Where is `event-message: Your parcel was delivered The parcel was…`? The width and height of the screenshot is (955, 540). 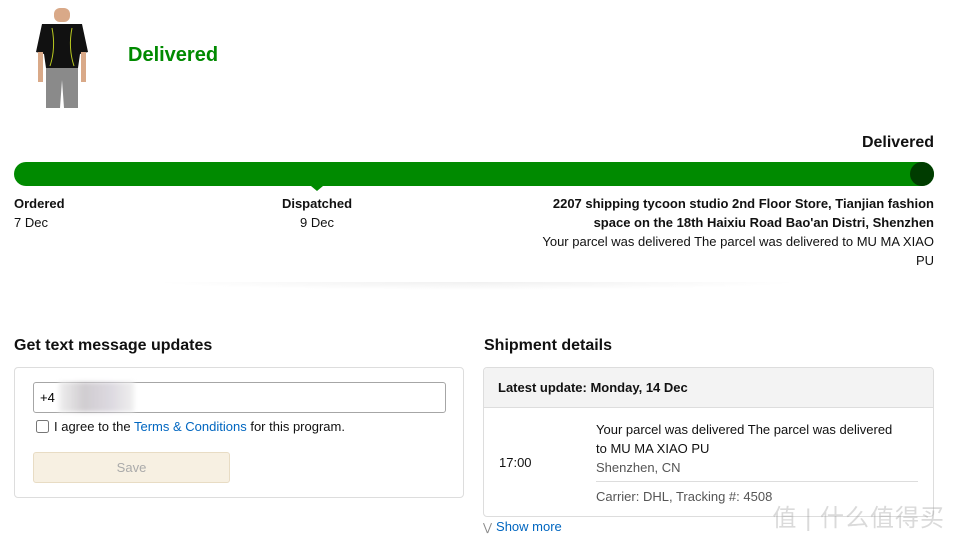
event-message: Your parcel was delivered The parcel was… is located at coordinates (744, 439).